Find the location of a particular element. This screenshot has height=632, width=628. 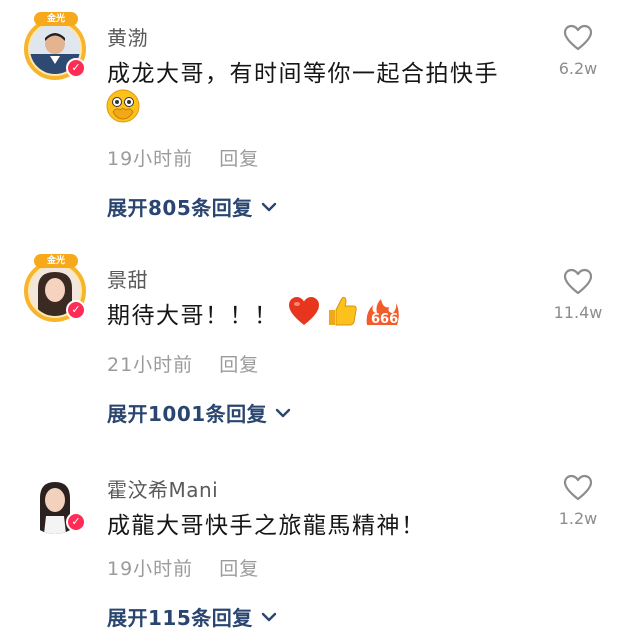

comment-meta: 21小时前 回复 is located at coordinates (183, 363).